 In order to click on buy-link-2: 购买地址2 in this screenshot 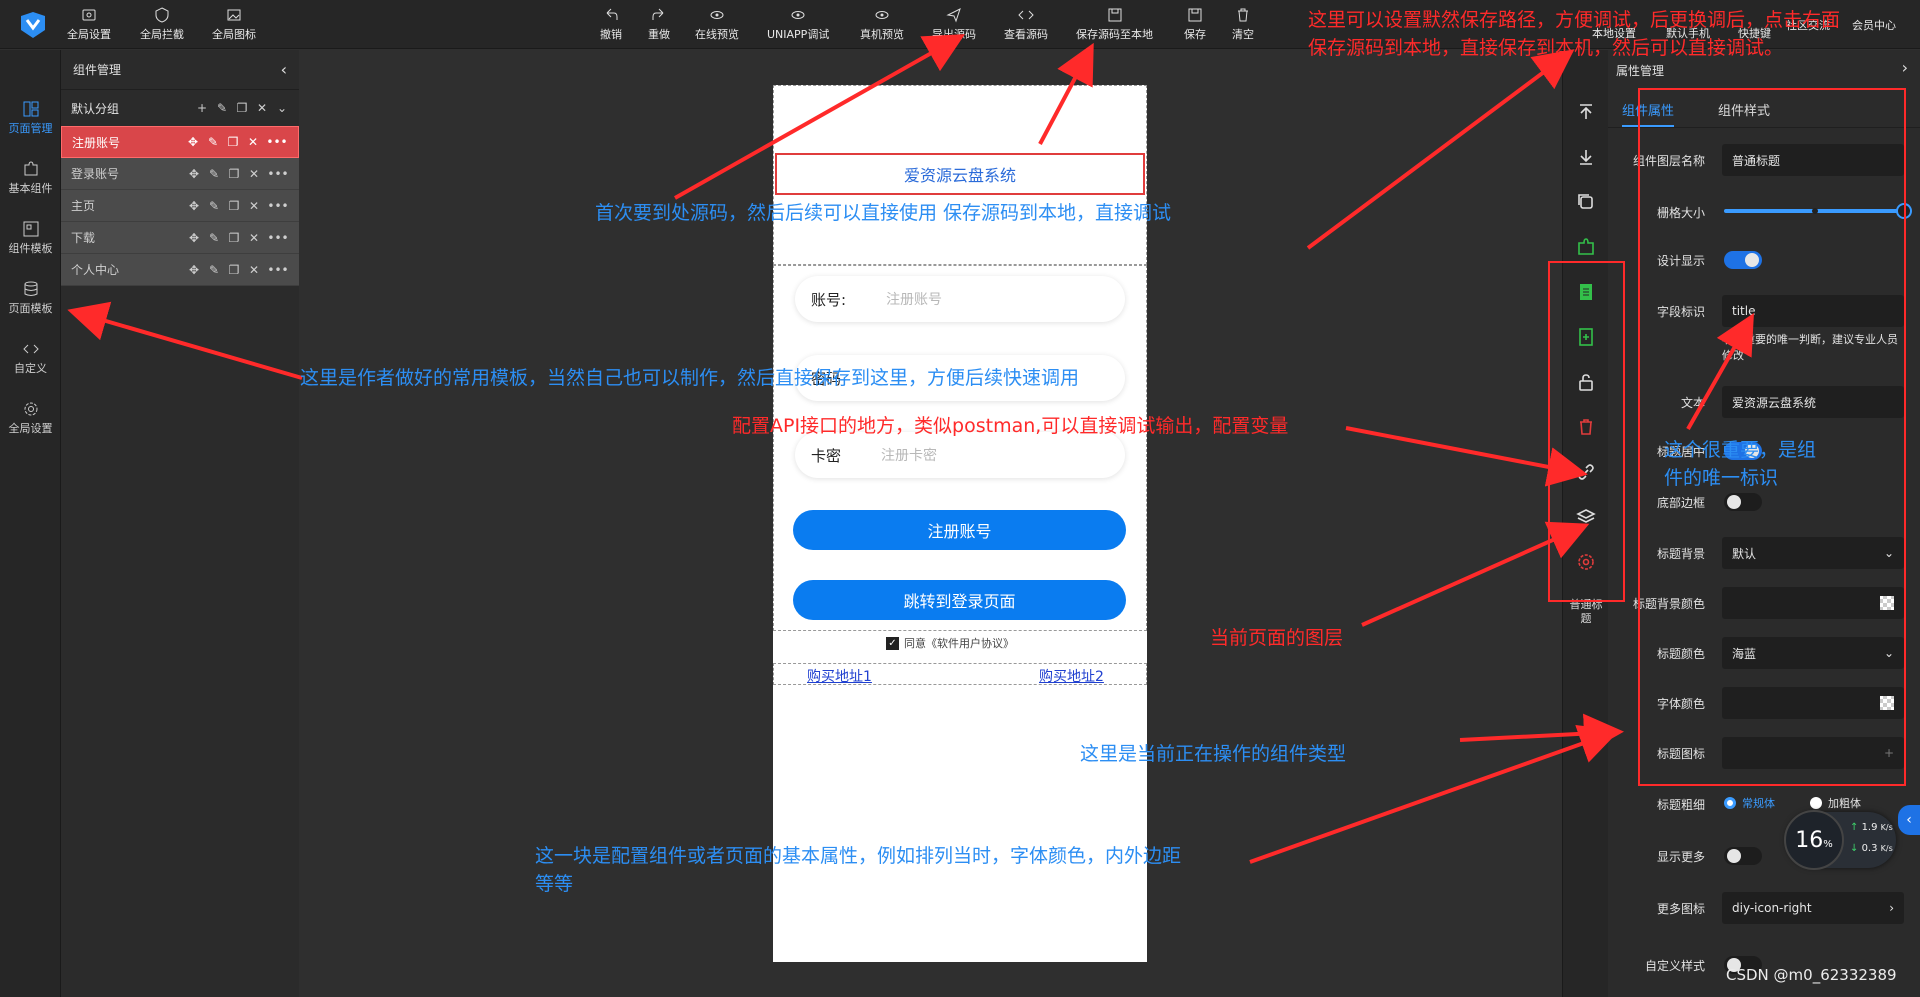, I will do `click(1071, 676)`.